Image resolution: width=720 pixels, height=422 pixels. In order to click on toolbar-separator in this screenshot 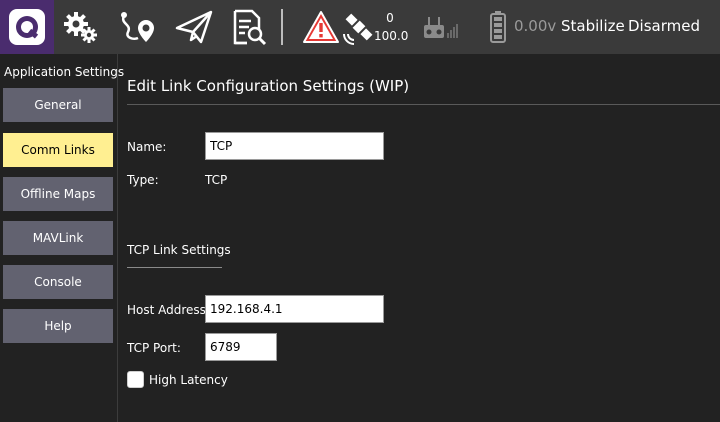, I will do `click(282, 27)`.